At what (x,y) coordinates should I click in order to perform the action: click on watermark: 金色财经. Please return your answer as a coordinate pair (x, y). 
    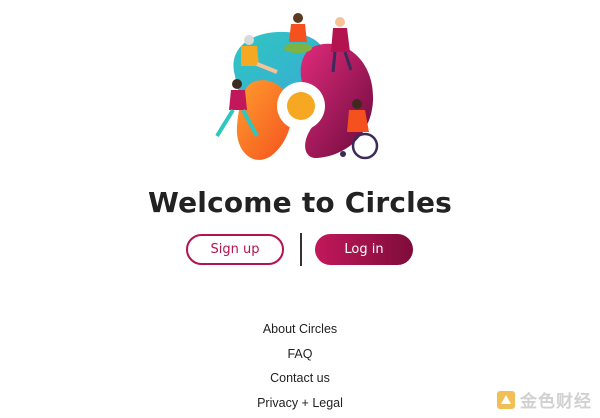
    Looking at the image, I should click on (544, 399).